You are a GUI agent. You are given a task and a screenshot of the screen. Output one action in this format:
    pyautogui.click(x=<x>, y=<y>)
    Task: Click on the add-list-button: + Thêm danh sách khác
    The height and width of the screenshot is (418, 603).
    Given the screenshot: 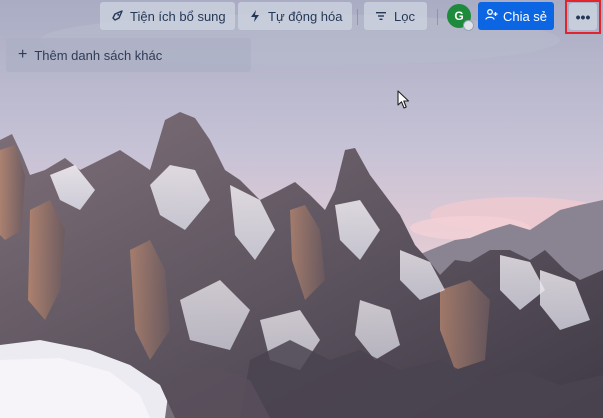 What is the action you would take?
    pyautogui.click(x=128, y=55)
    